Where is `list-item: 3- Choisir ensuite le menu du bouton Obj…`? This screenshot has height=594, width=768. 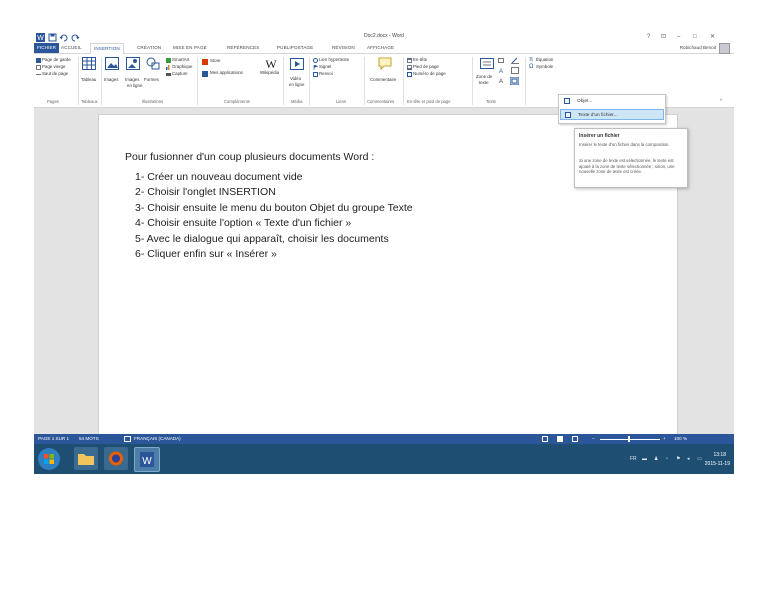
list-item: 3- Choisir ensuite le menu du bouton Obj… is located at coordinates (274, 207).